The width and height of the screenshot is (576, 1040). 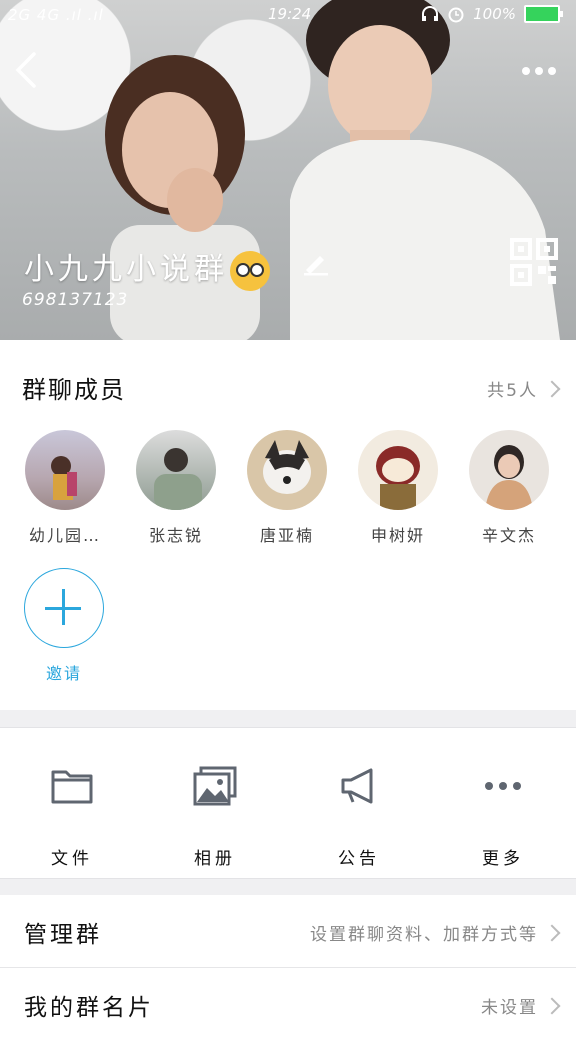 What do you see at coordinates (27, 70) in the screenshot?
I see `back-arrow-icon` at bounding box center [27, 70].